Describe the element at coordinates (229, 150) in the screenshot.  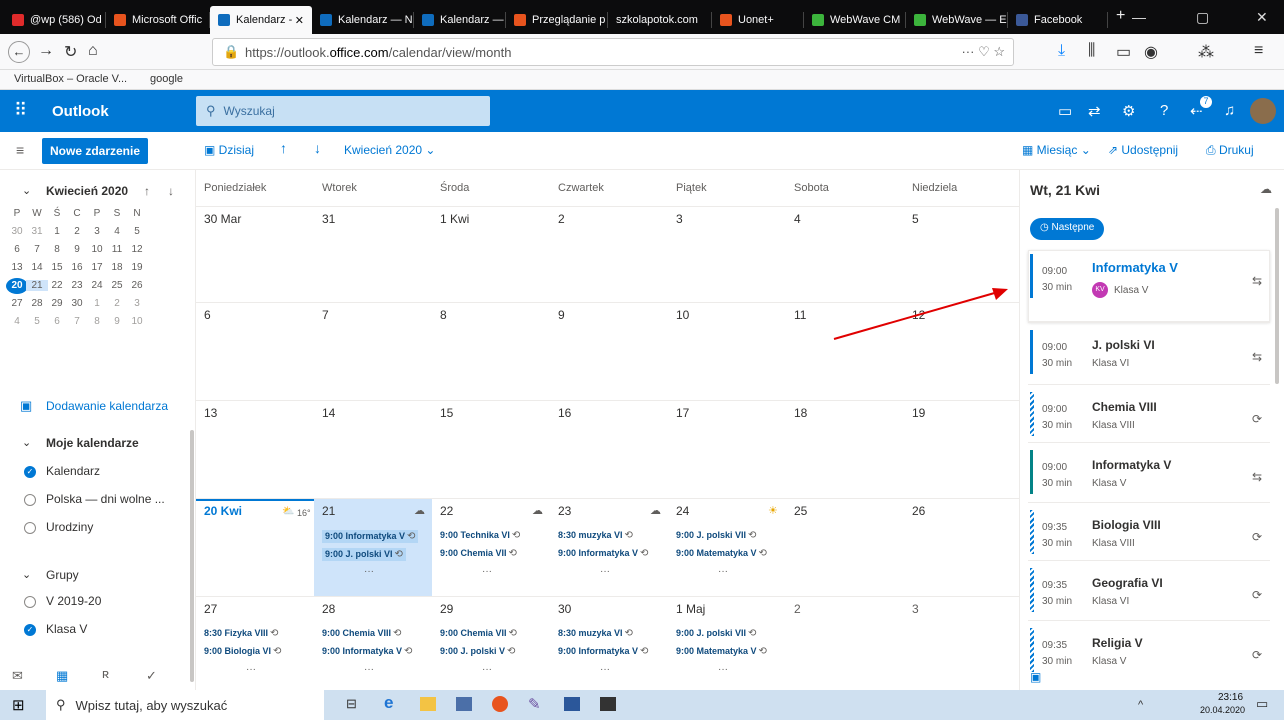
I see `today-button: ▣ Dzisiaj` at that location.